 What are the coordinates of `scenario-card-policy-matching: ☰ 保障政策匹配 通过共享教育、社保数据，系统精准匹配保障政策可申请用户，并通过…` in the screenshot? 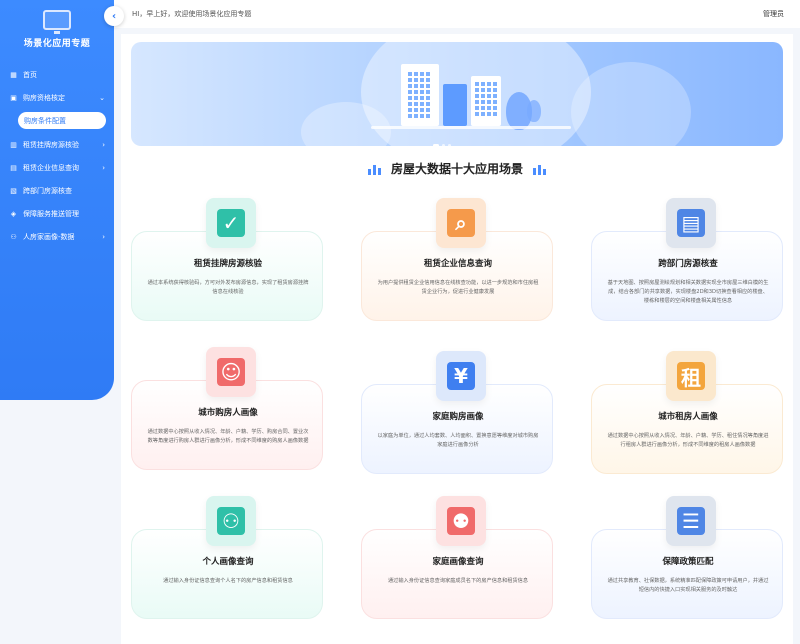 It's located at (687, 557).